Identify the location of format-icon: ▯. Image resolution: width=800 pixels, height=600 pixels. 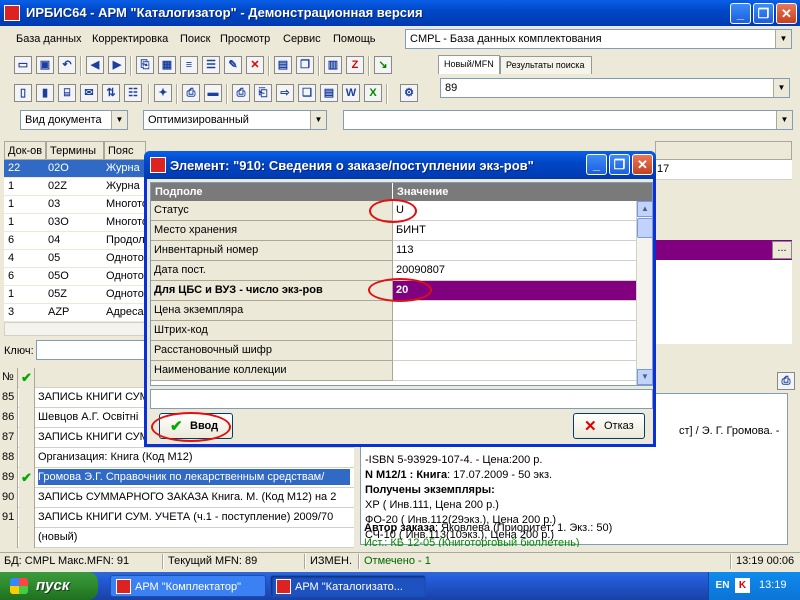
(23, 93).